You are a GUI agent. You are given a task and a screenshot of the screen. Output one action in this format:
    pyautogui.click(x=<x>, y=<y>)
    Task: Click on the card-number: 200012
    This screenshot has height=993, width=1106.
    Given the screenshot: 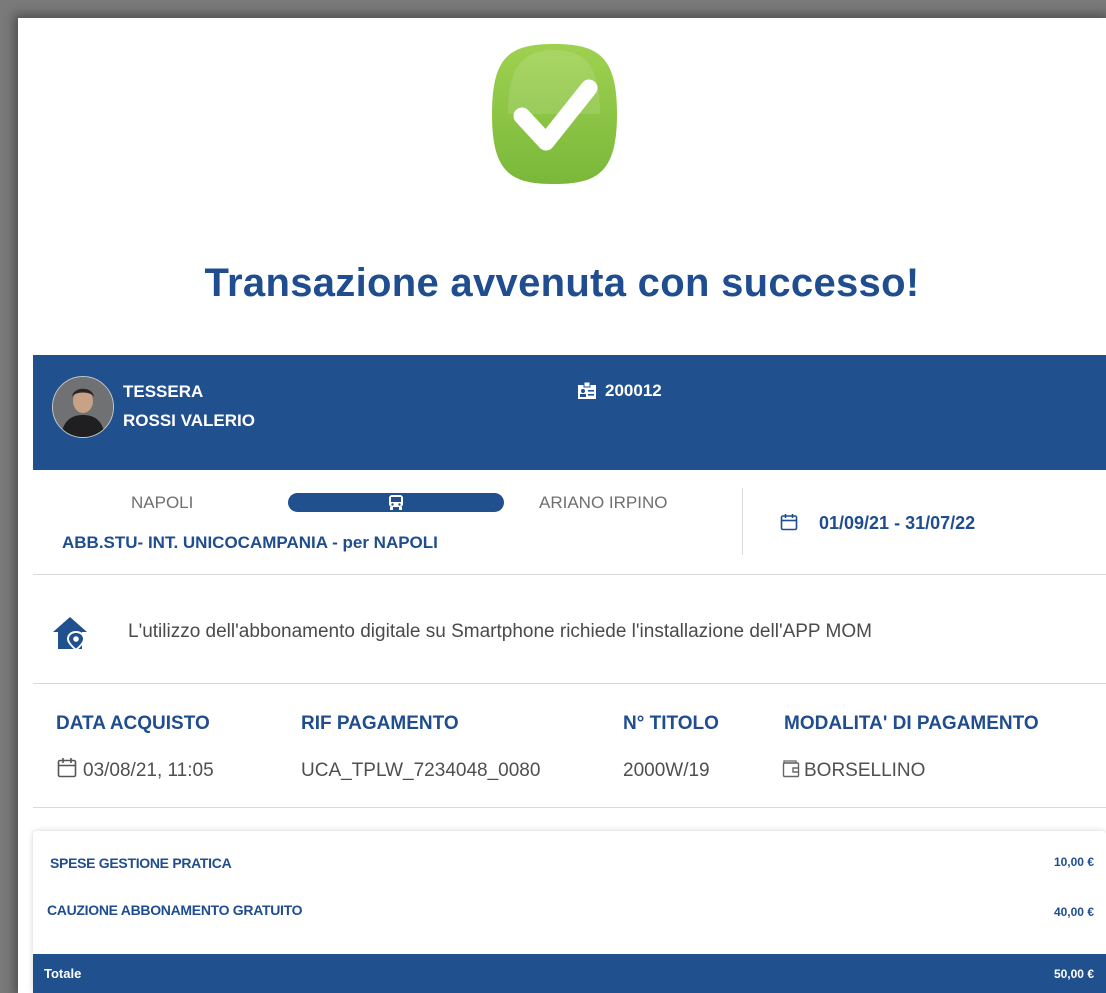 What is the action you would take?
    pyautogui.click(x=633, y=390)
    